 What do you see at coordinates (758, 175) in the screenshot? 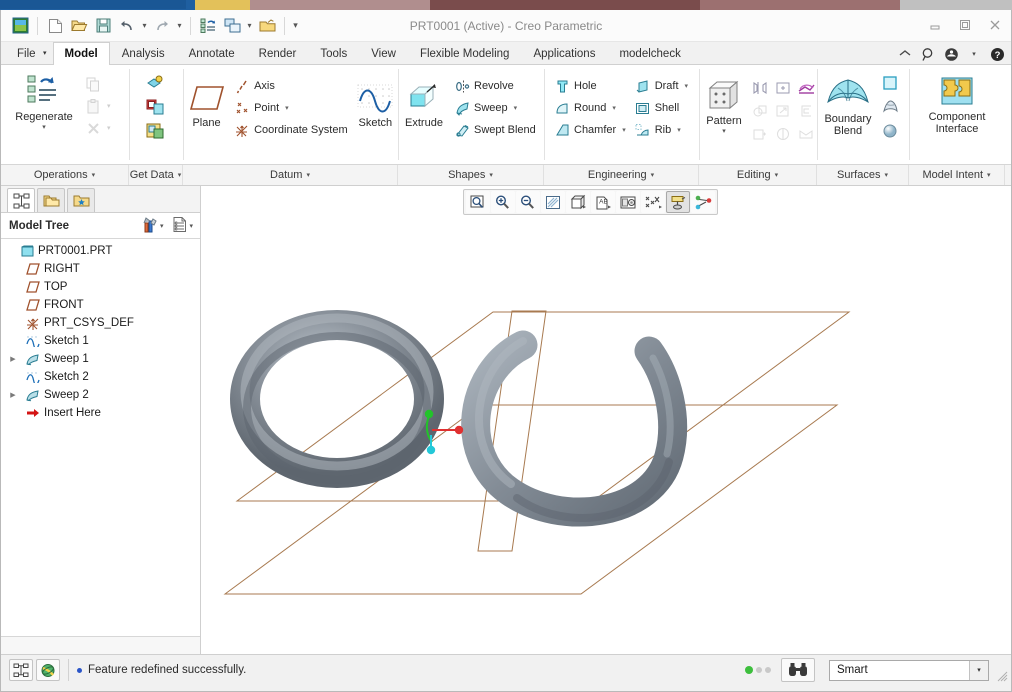
I see `group-label-editing: Editing ▾` at bounding box center [758, 175].